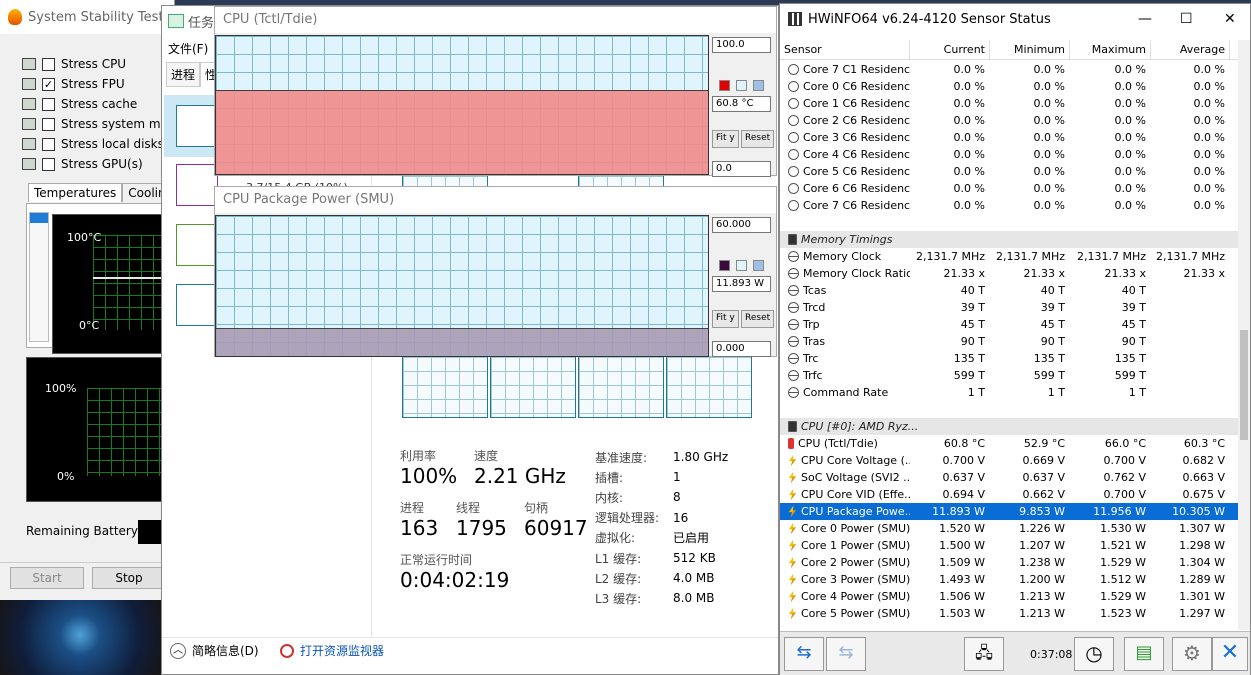  What do you see at coordinates (1010, 137) in the screenshot?
I see `table-row: Core 3 C6 Residency 0.0 % 0.0 % 0.0 % 0.0 %` at bounding box center [1010, 137].